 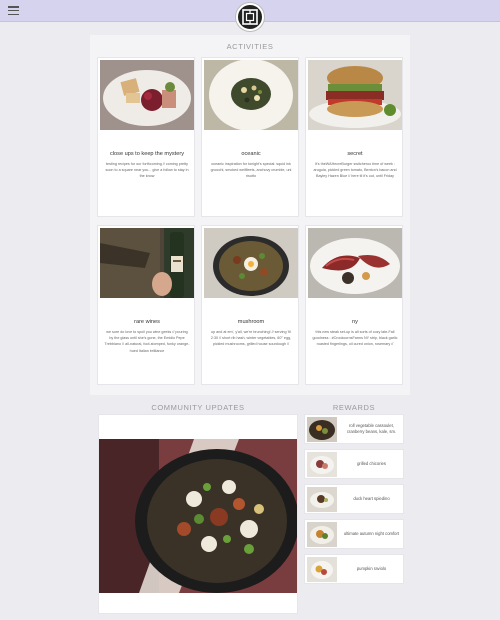 I want to click on community-updates-title: COMMUNITY UPDATES, so click(x=198, y=407).